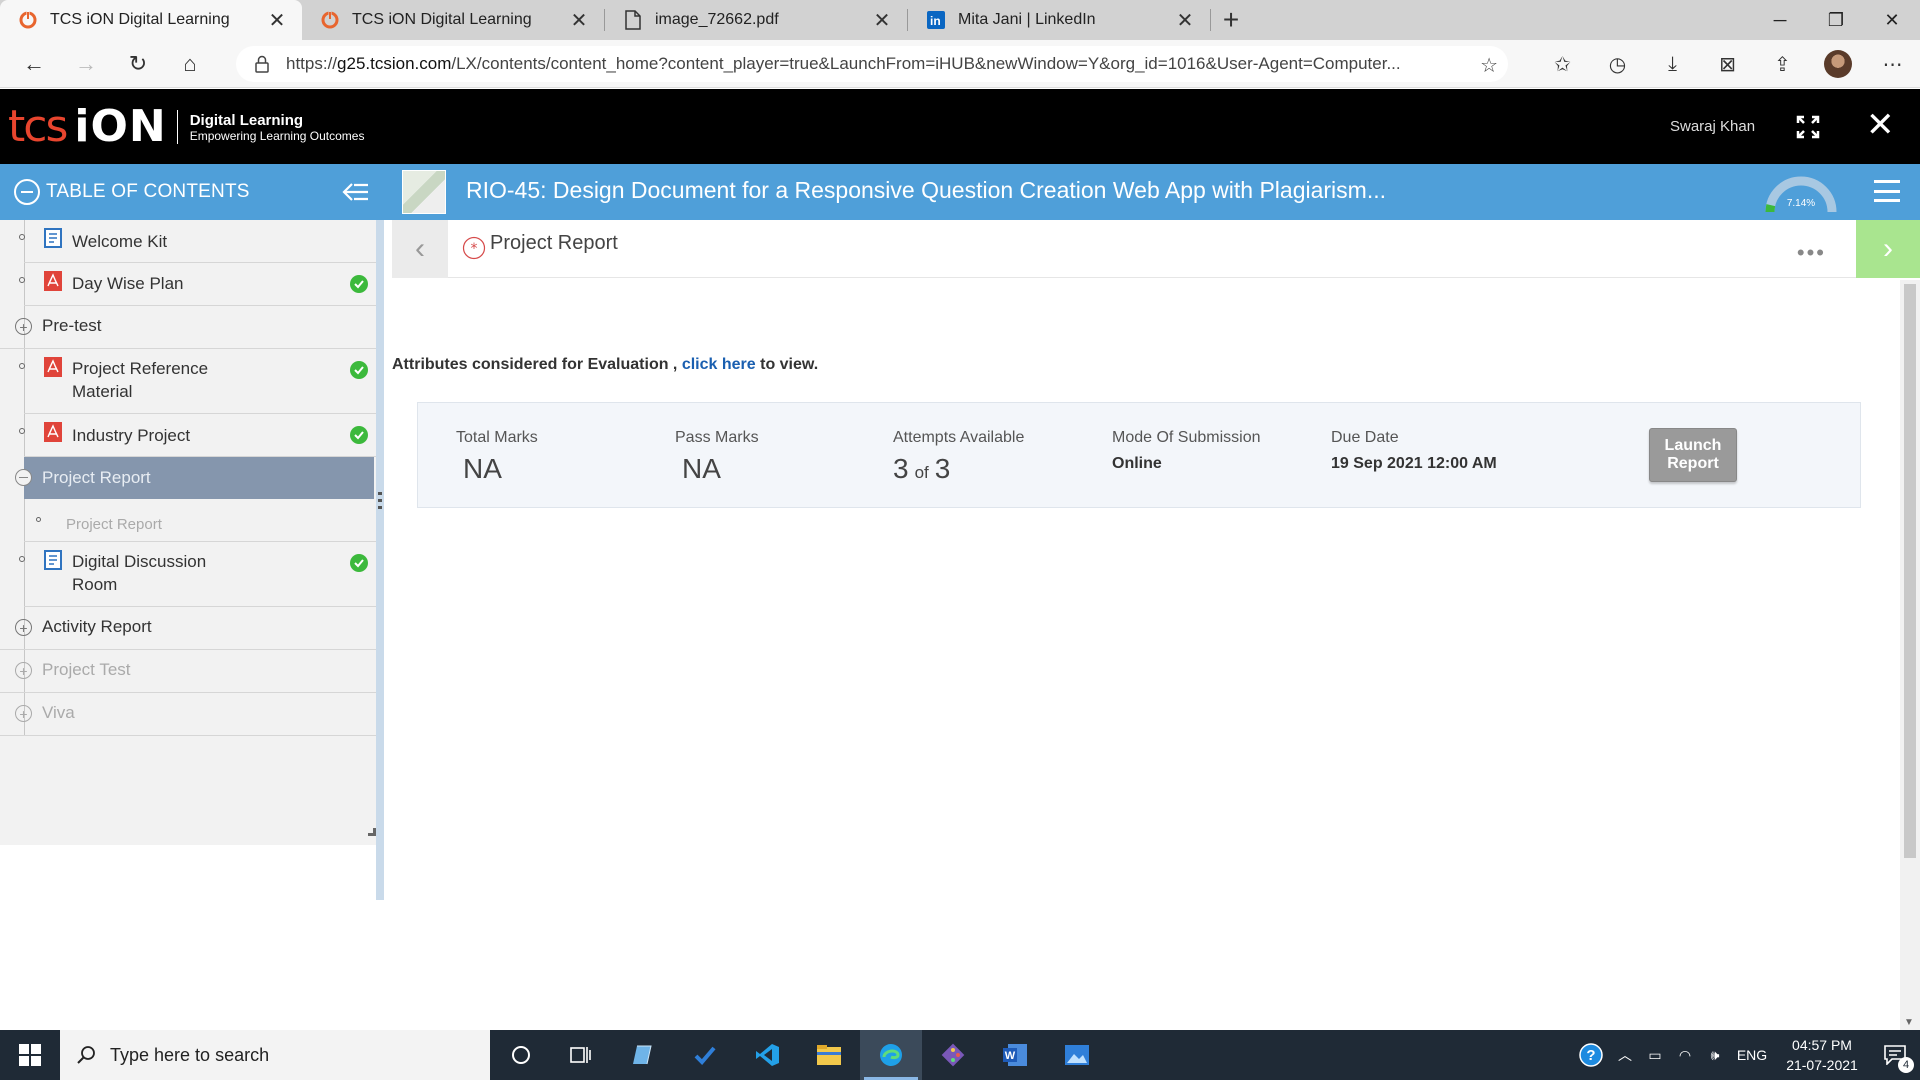 Image resolution: width=1920 pixels, height=1080 pixels. Describe the element at coordinates (1887, 191) in the screenshot. I see `hamburger-menu-icon` at that location.